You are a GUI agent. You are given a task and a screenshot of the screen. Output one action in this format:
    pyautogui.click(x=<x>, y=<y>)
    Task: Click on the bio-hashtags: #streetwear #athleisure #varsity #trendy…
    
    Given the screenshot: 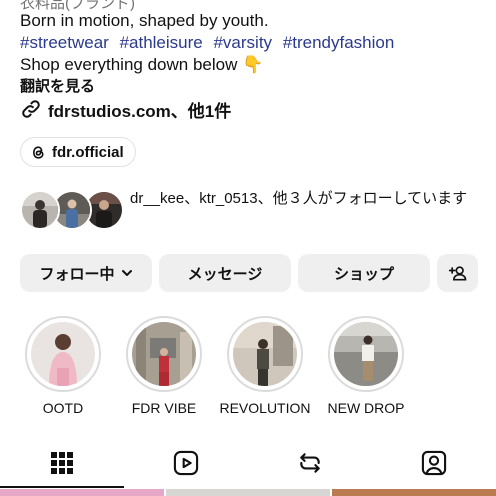 What is the action you would take?
    pyautogui.click(x=207, y=43)
    